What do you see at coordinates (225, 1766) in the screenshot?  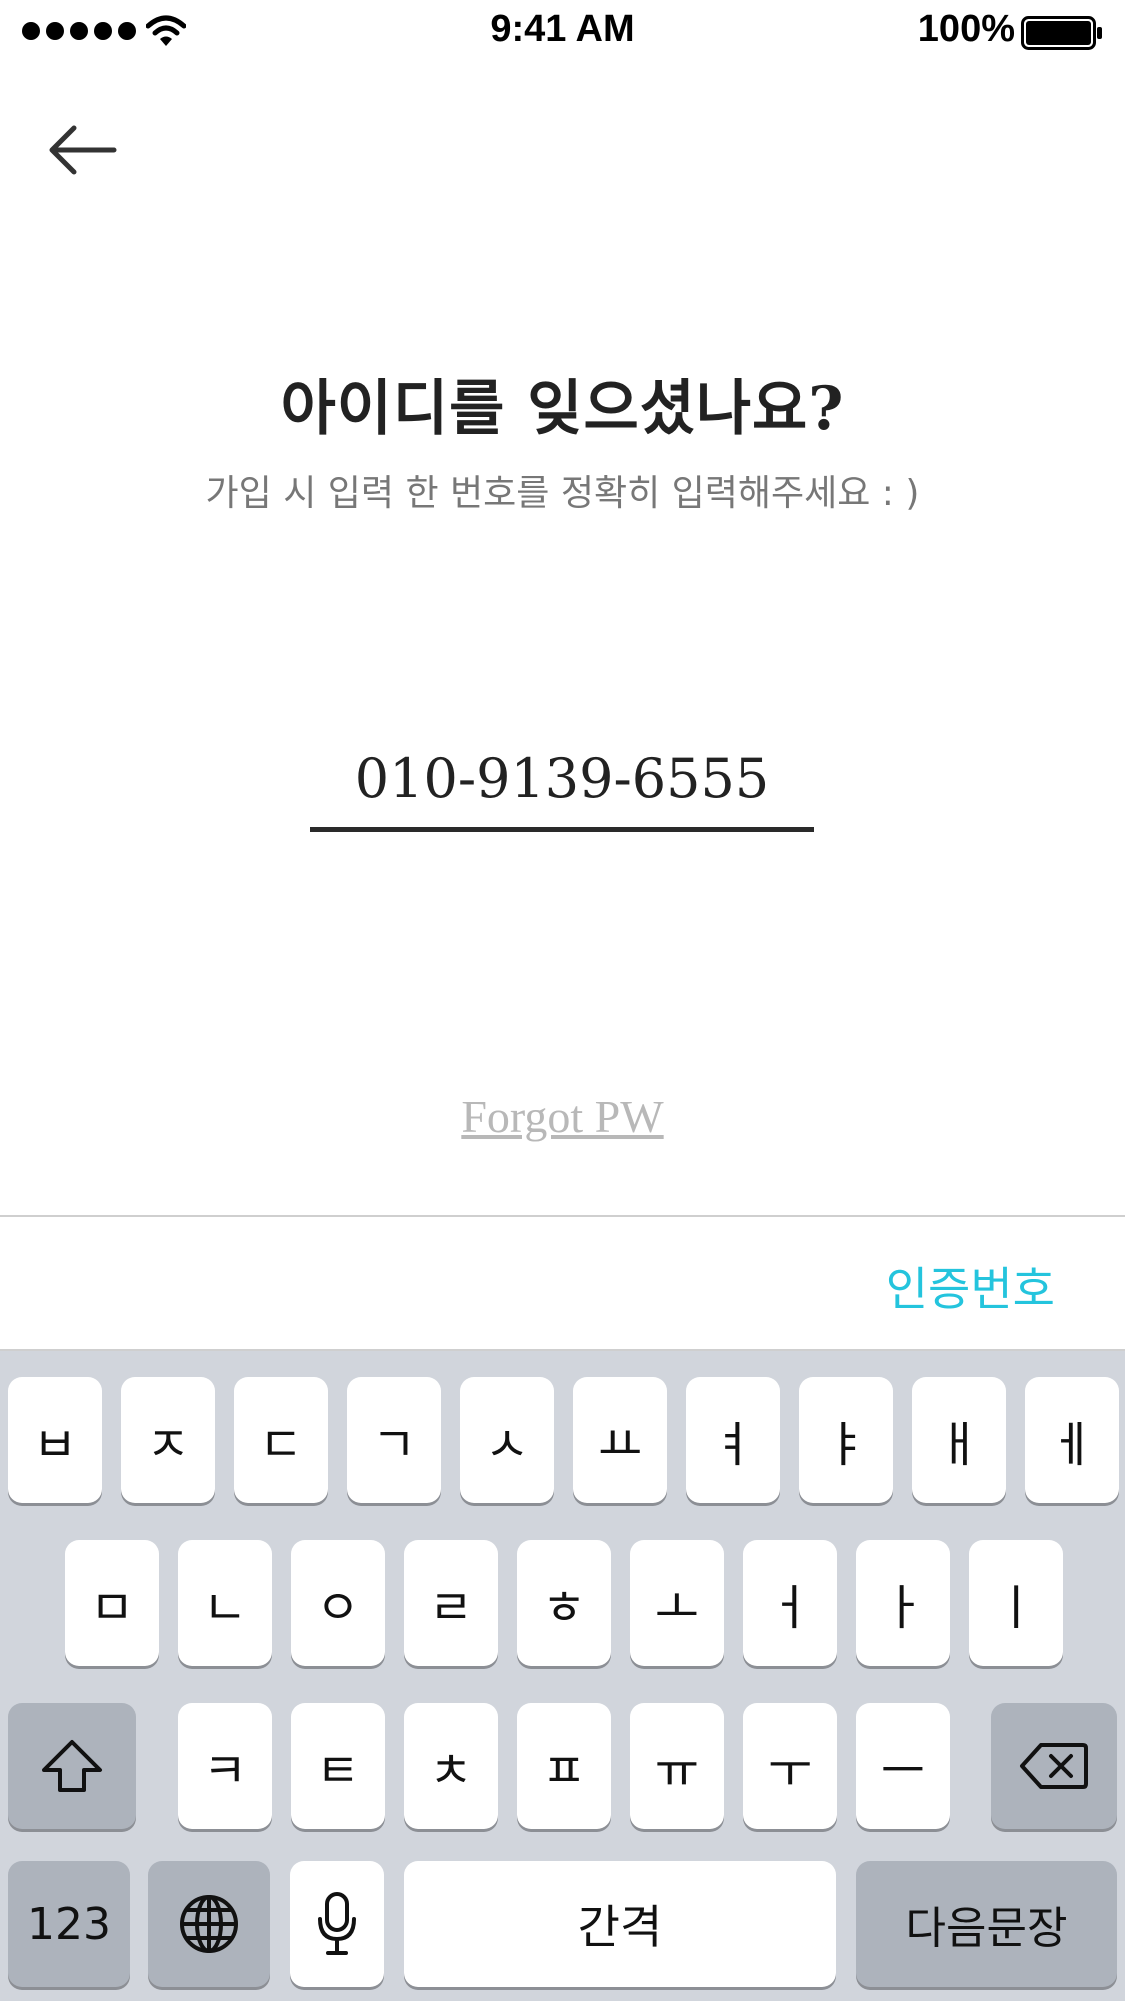 I see `key: ㅋ` at bounding box center [225, 1766].